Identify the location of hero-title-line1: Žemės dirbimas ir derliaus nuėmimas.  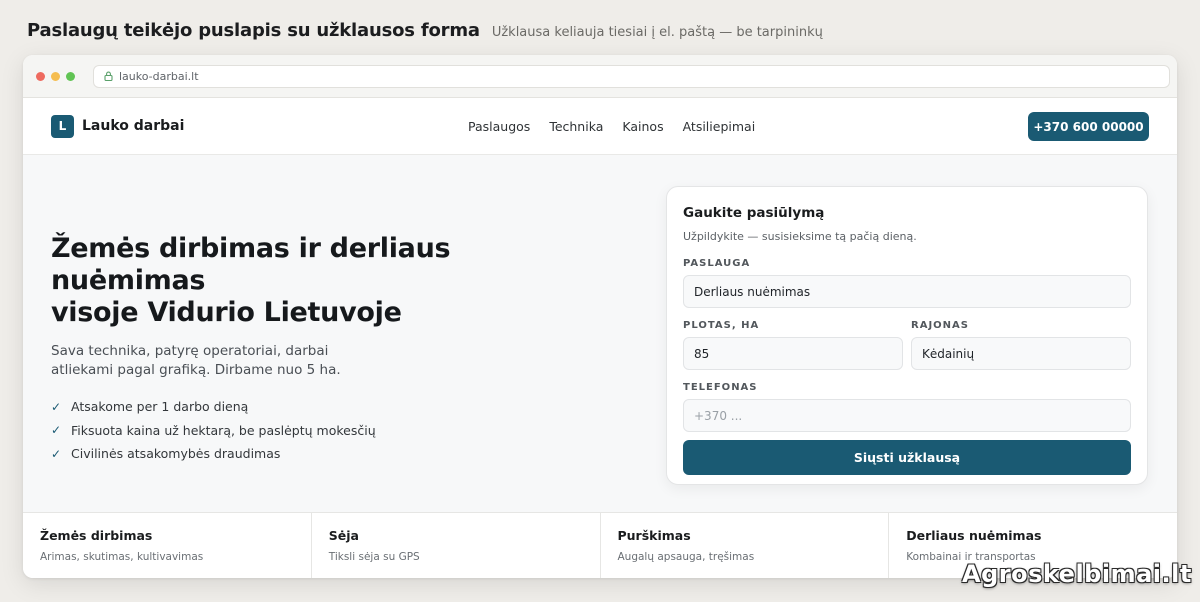
(251, 264).